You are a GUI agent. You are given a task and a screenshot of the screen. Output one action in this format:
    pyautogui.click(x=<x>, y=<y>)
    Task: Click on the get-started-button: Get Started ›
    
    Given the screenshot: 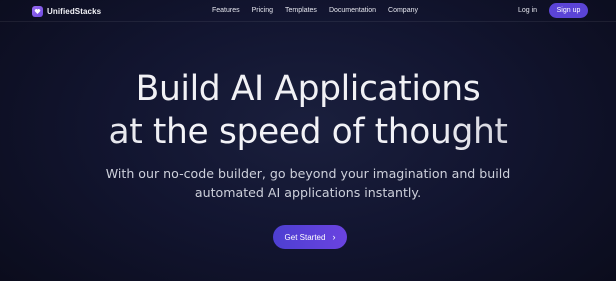 What is the action you would take?
    pyautogui.click(x=310, y=237)
    